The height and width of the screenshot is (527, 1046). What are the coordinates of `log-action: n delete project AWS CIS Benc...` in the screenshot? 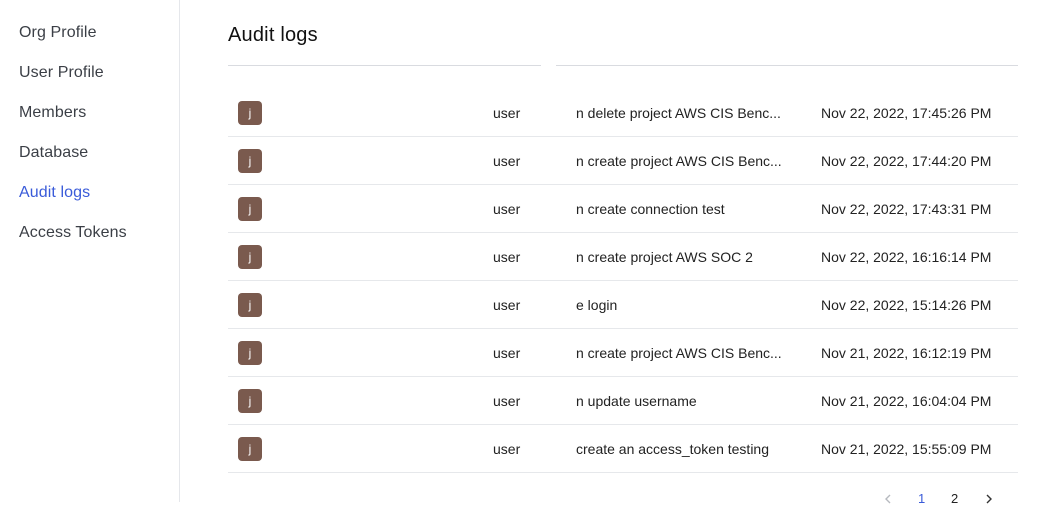 It's located at (678, 113).